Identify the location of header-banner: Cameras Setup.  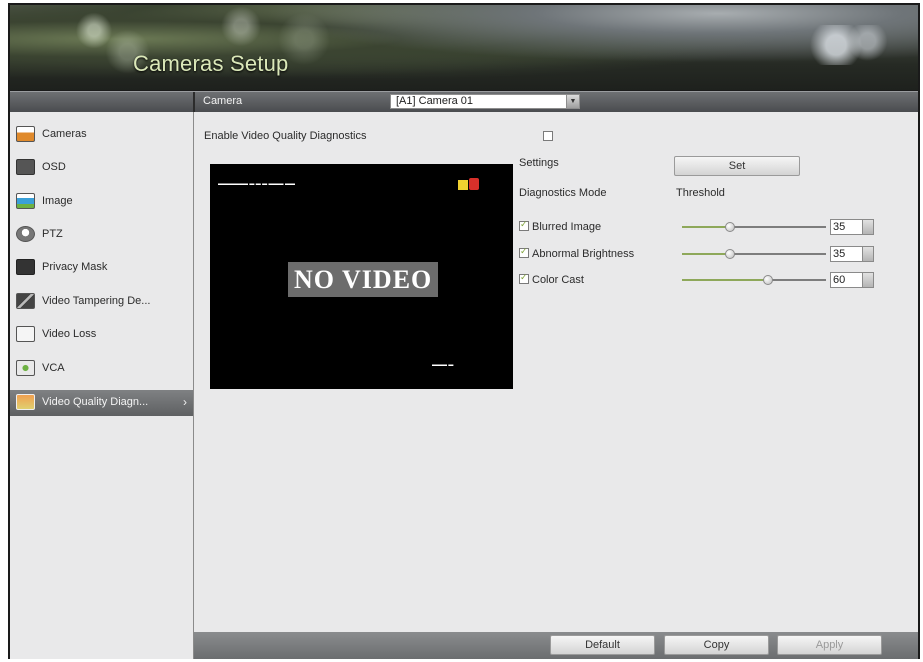
(464, 47).